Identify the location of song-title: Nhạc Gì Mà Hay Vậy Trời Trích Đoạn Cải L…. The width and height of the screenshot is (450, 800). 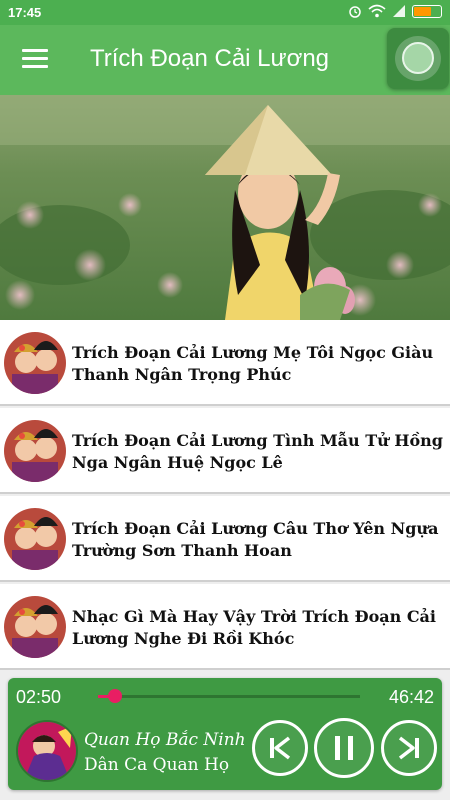
(254, 627).